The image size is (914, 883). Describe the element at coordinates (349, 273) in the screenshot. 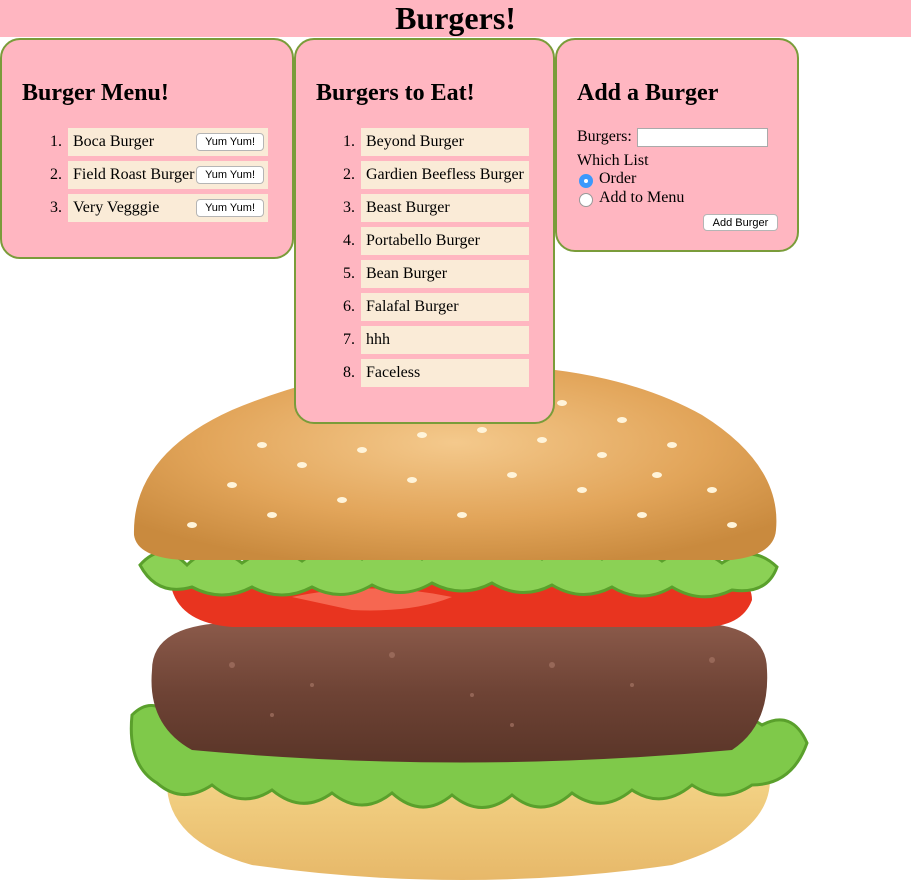

I see `list-number: 5.` at that location.